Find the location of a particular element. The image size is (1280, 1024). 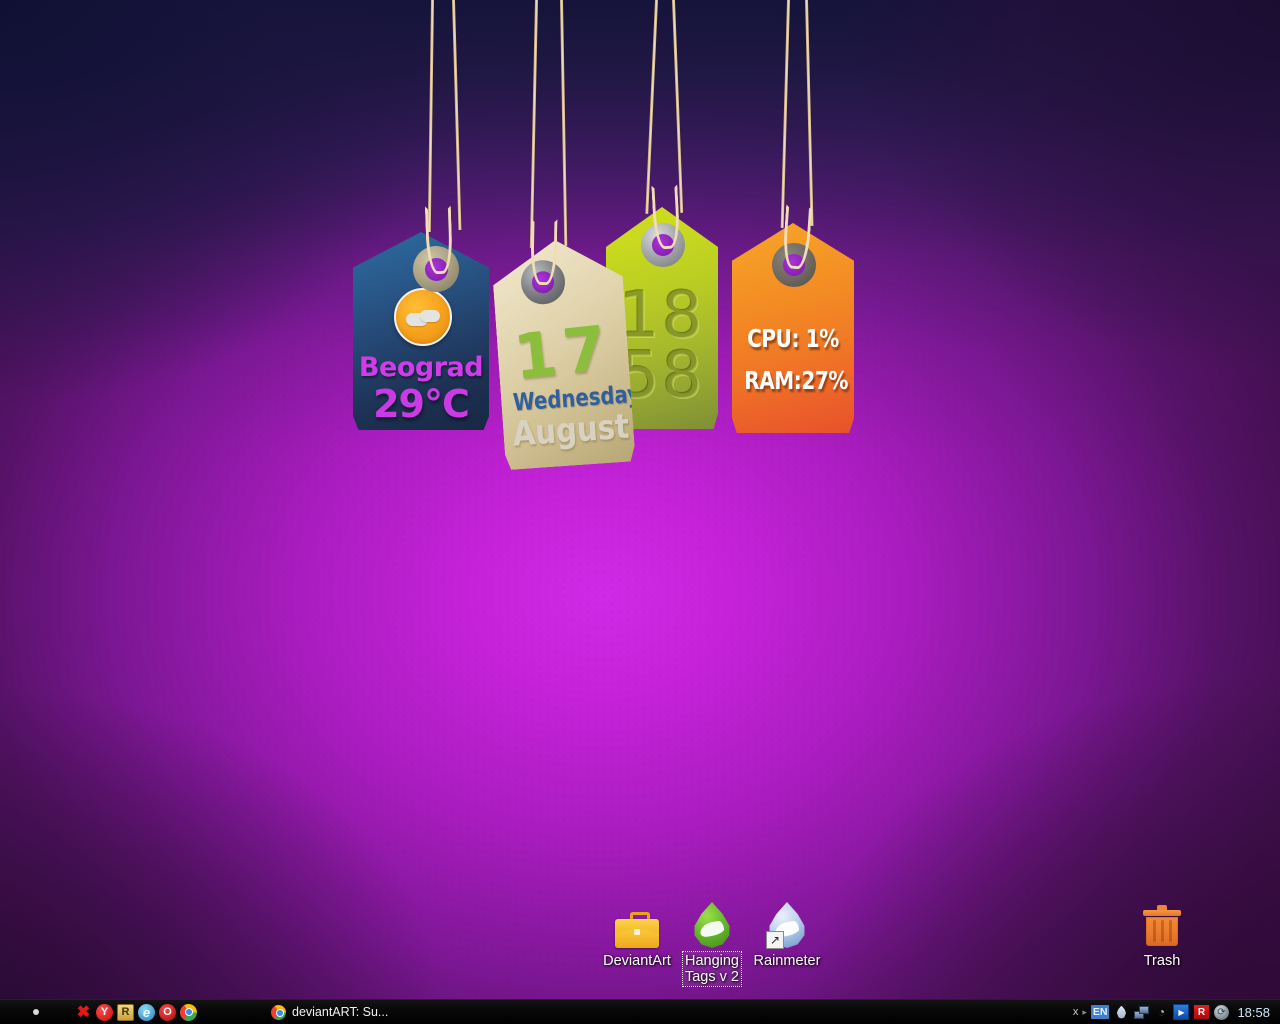

yandex-icon: Y is located at coordinates (104, 1012).